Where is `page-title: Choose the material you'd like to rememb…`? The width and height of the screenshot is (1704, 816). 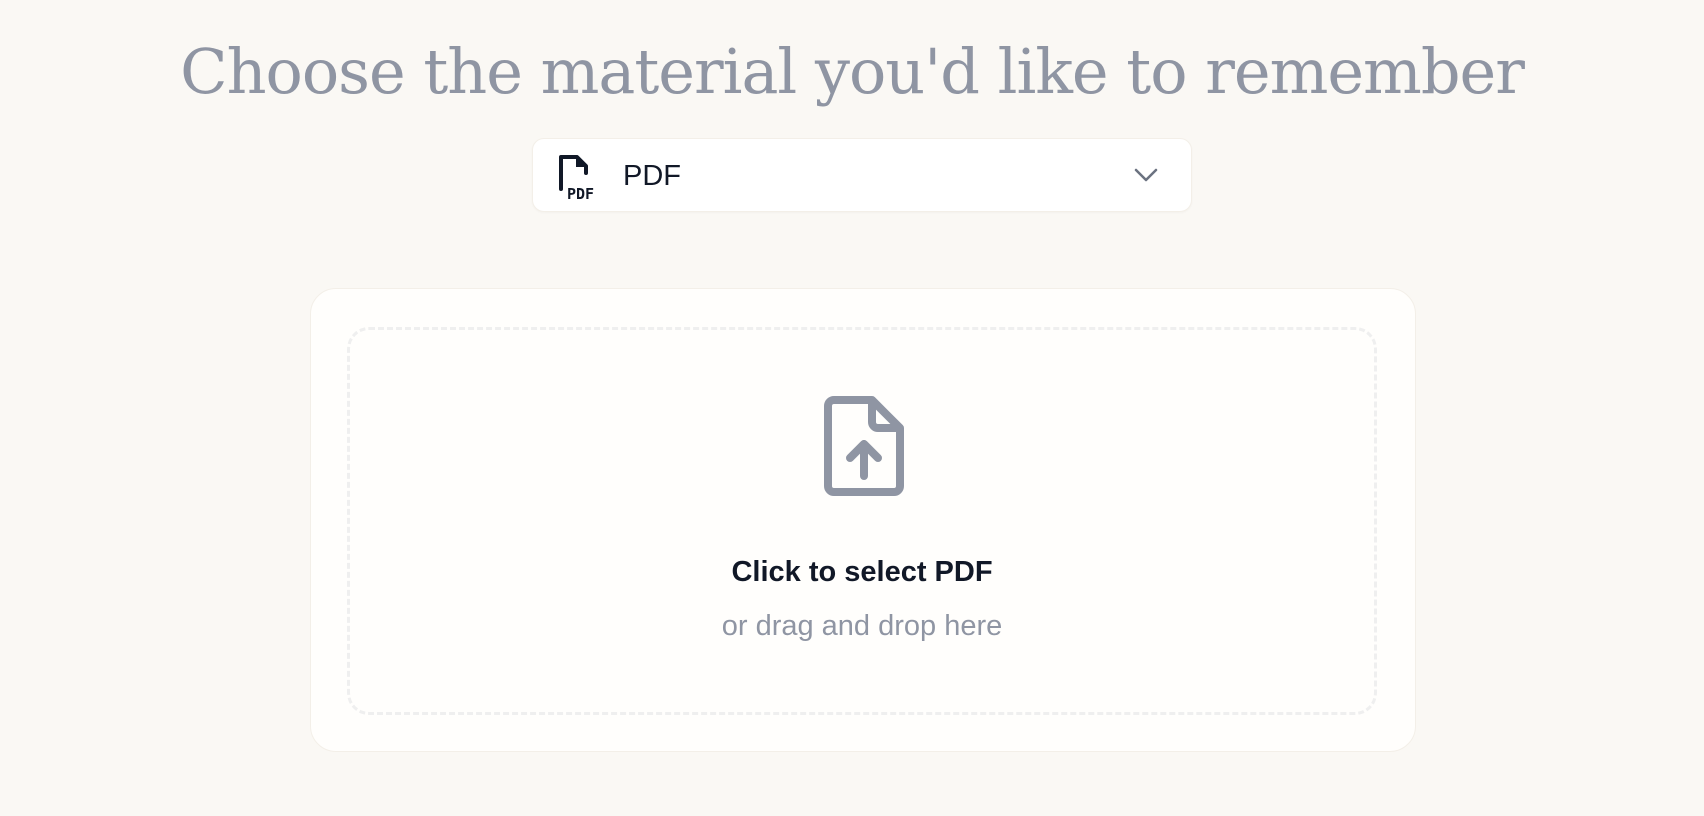
page-title: Choose the material you'd like to rememb… is located at coordinates (852, 71).